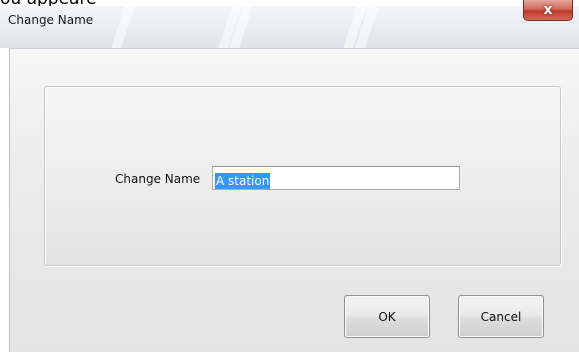 Image resolution: width=579 pixels, height=352 pixels. Describe the element at coordinates (289, 27) in the screenshot. I see `title-bar: Change Name` at that location.